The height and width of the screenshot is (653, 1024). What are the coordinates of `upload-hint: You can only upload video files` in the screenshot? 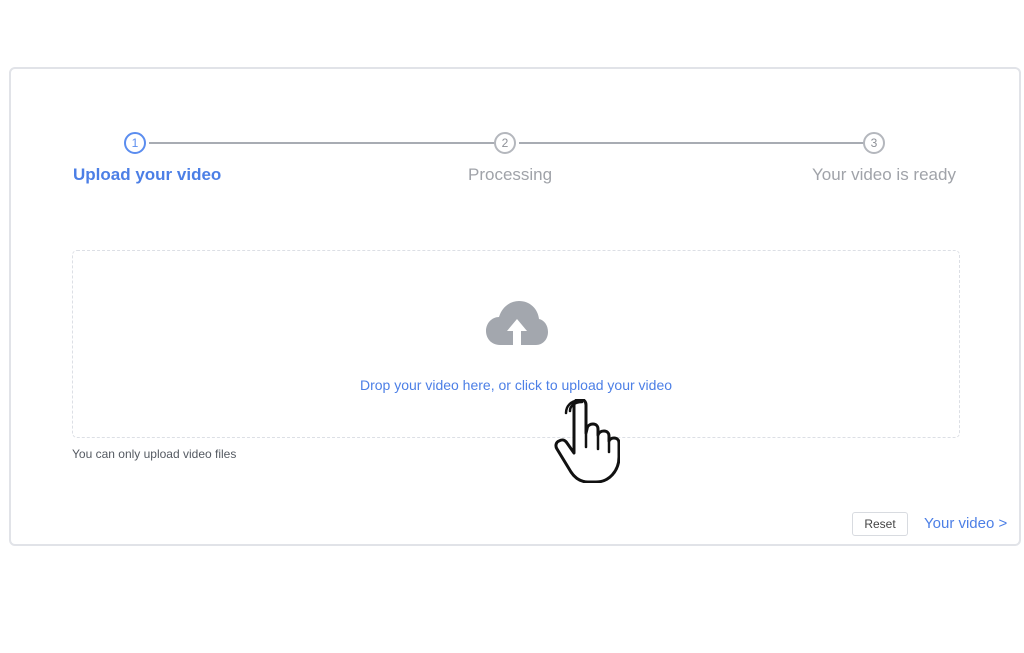 It's located at (154, 454).